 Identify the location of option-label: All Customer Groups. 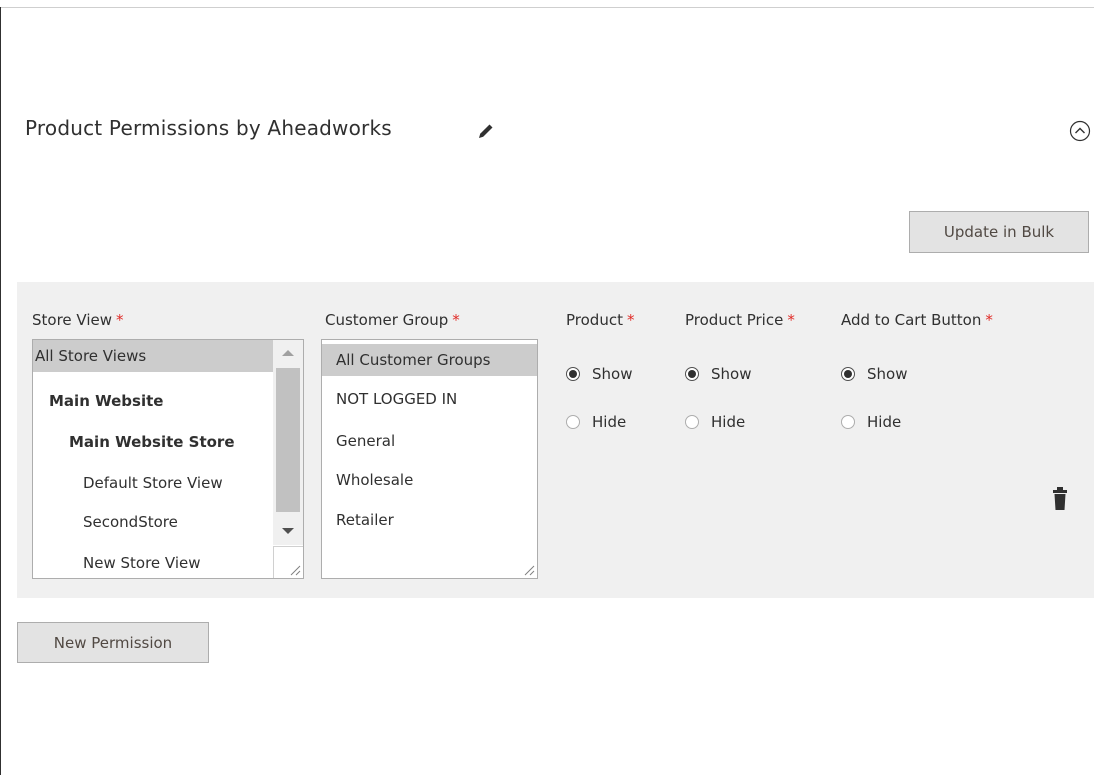
(413, 360).